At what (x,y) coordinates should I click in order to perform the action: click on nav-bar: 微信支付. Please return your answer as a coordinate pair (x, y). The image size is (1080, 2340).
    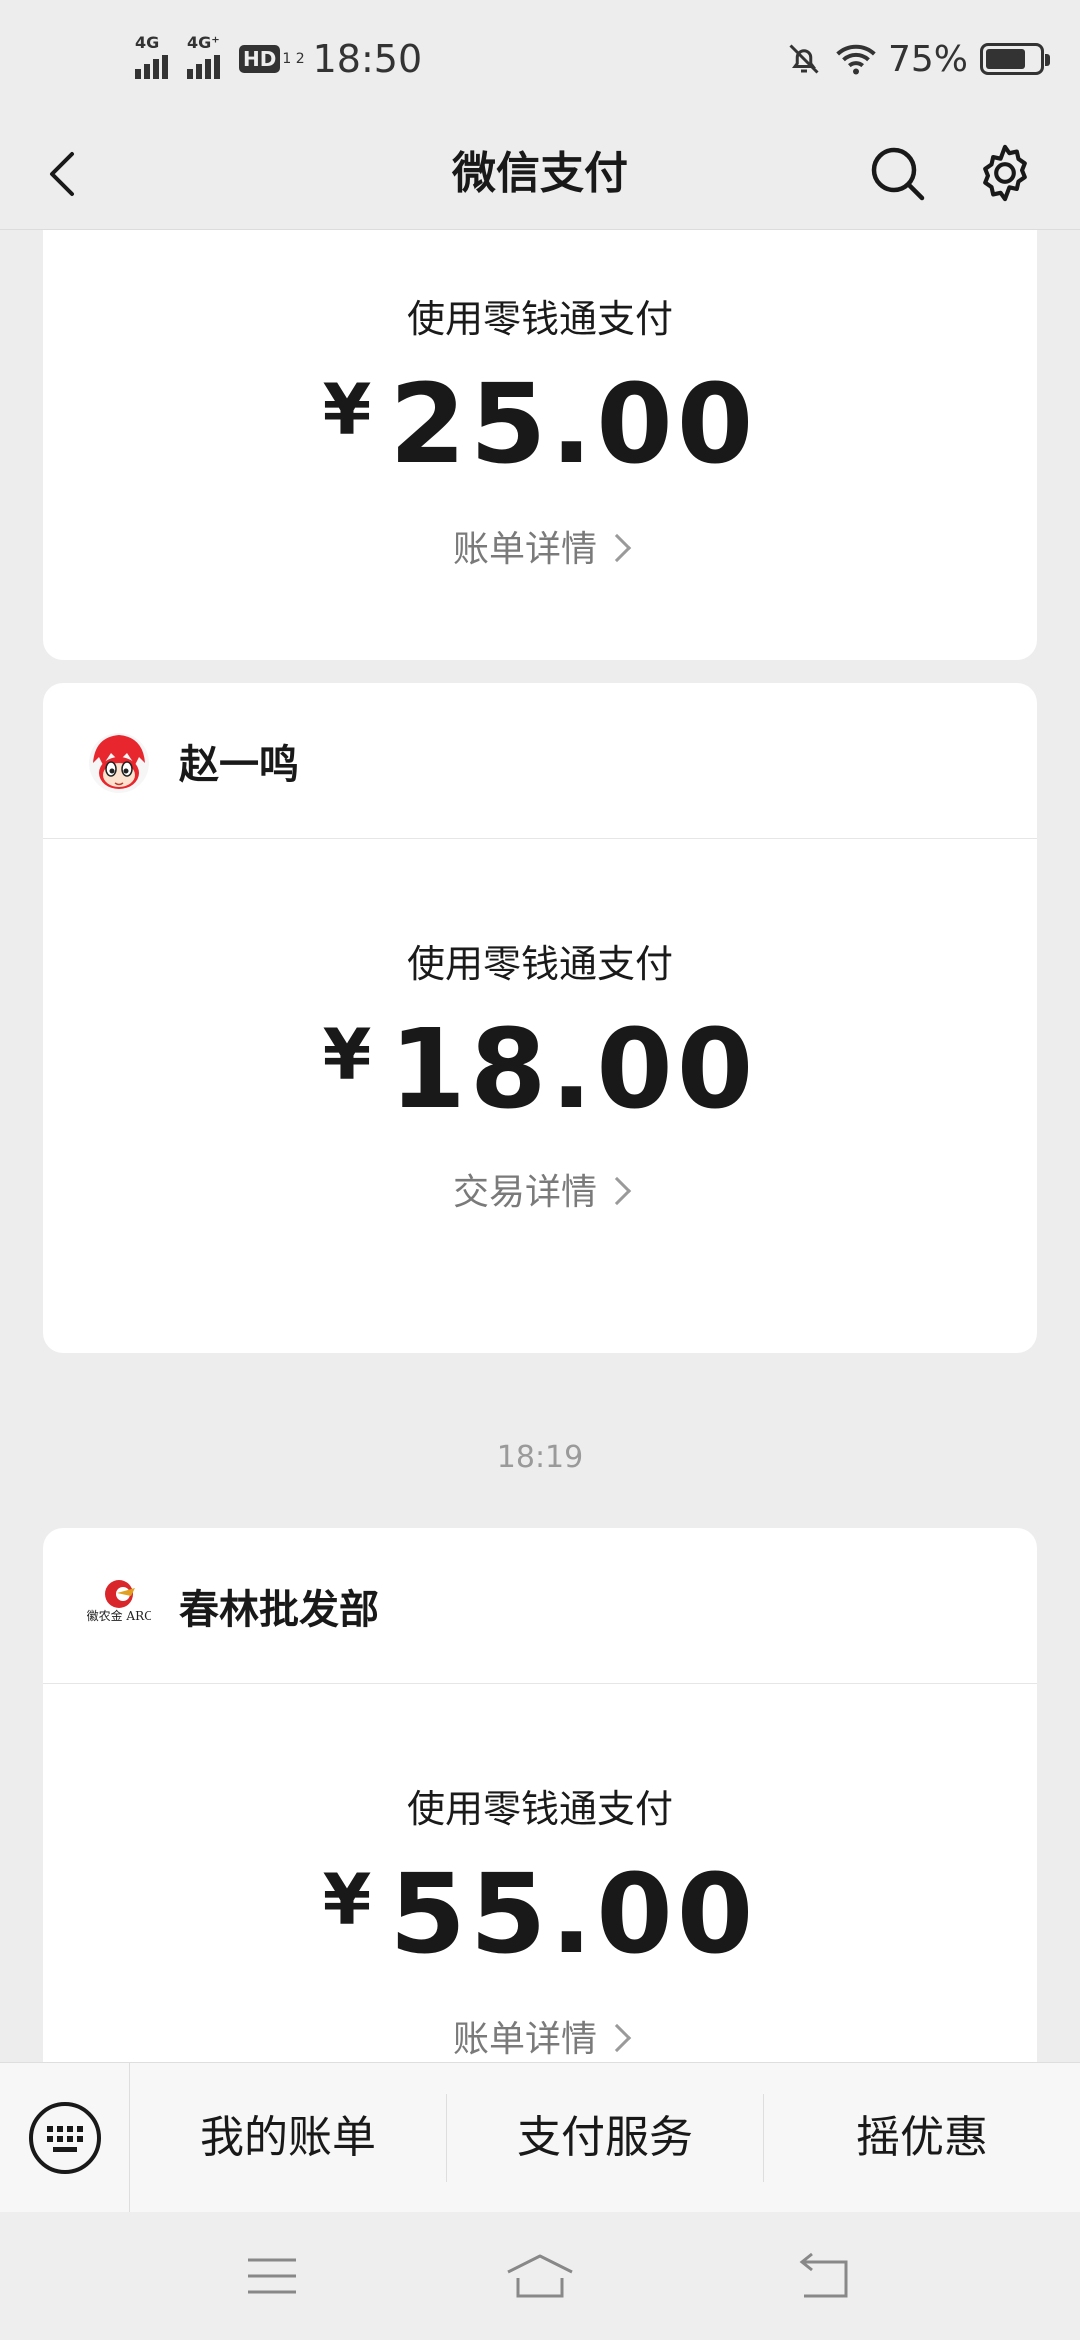
    Looking at the image, I should click on (540, 174).